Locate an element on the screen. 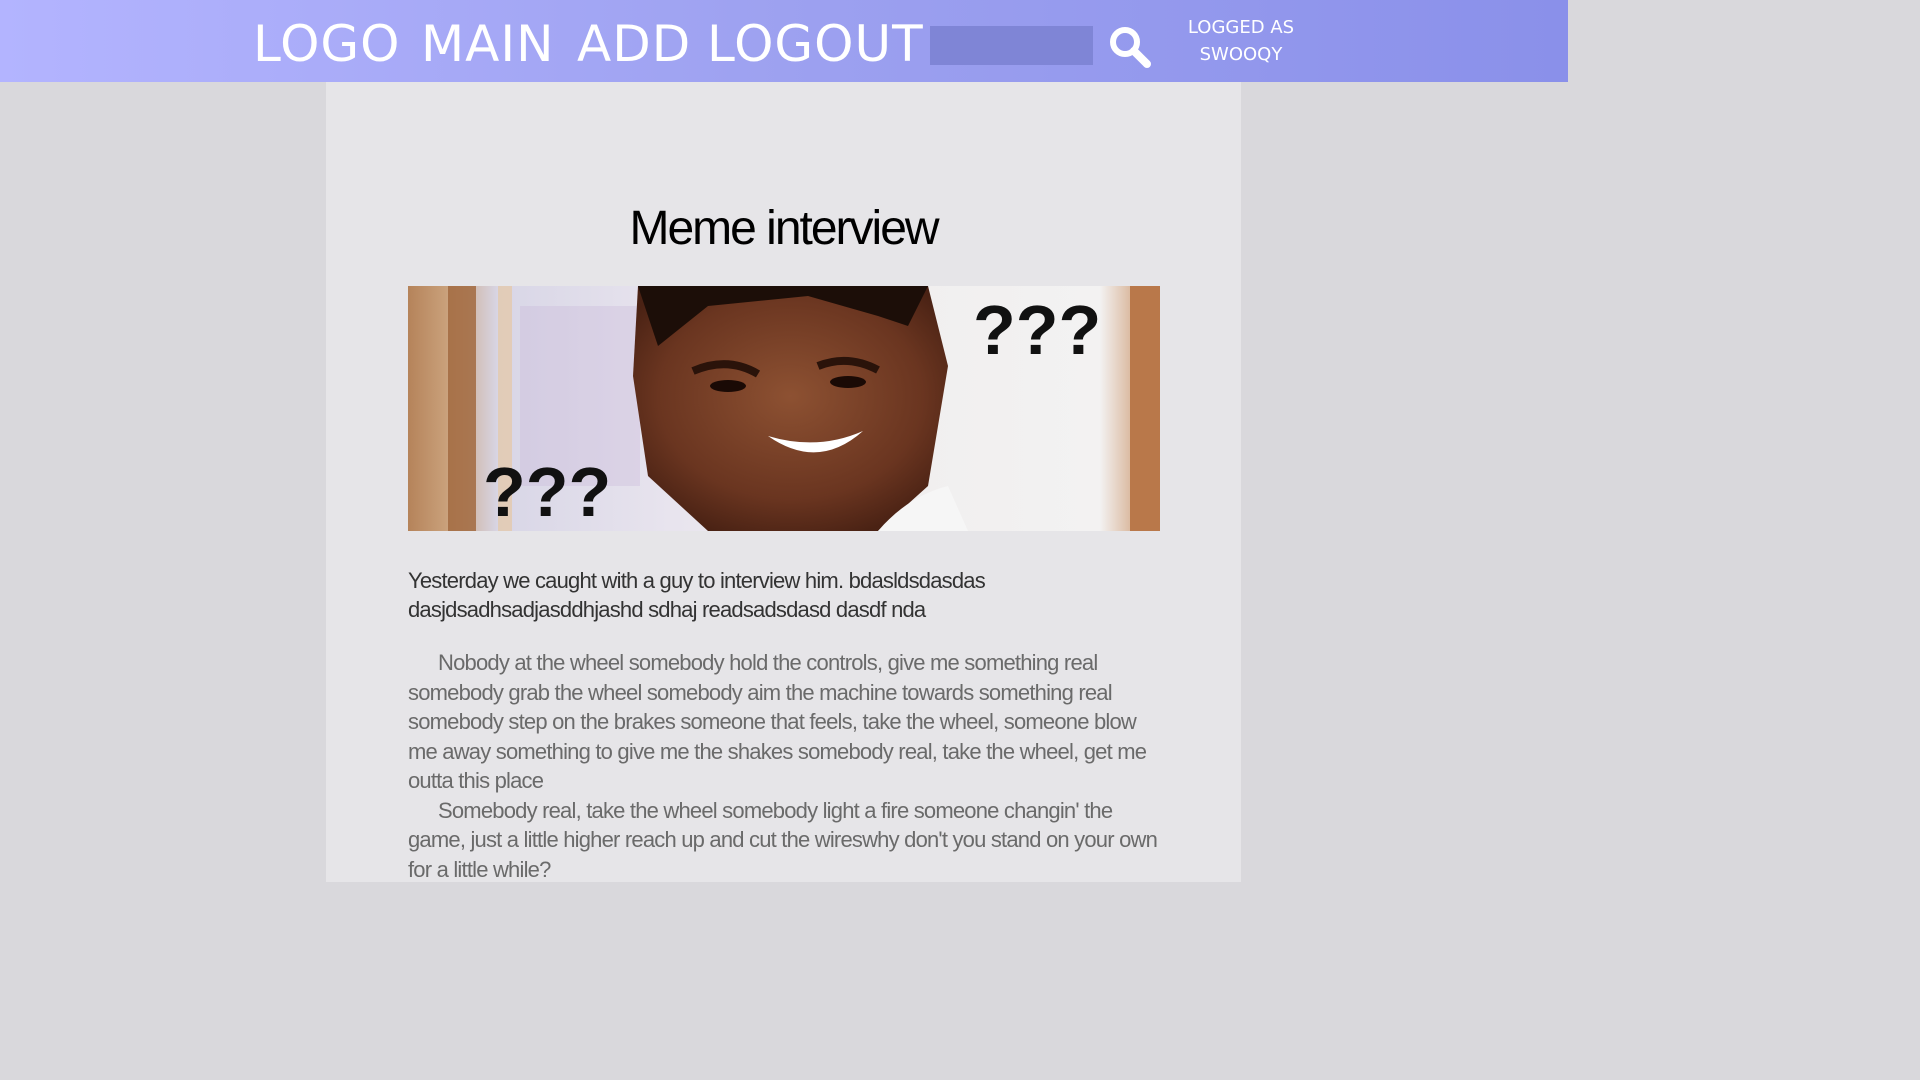 The width and height of the screenshot is (1920, 1080). top-navigation-bar: LOGO MAIN ADD LOGOUT LOGGED AS SWOOQY is located at coordinates (784, 41).